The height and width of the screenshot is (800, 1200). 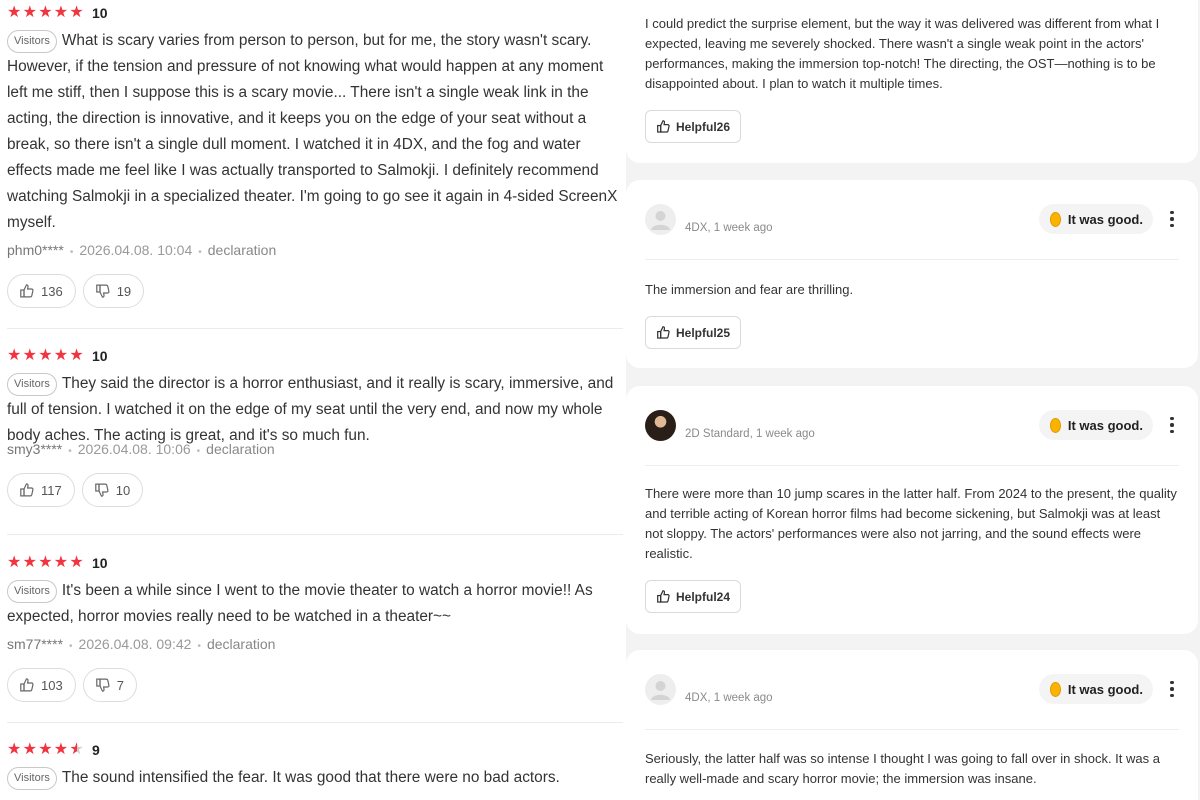 What do you see at coordinates (912, 220) in the screenshot?
I see `card-header: 4DX, 1 week ago It was good.` at bounding box center [912, 220].